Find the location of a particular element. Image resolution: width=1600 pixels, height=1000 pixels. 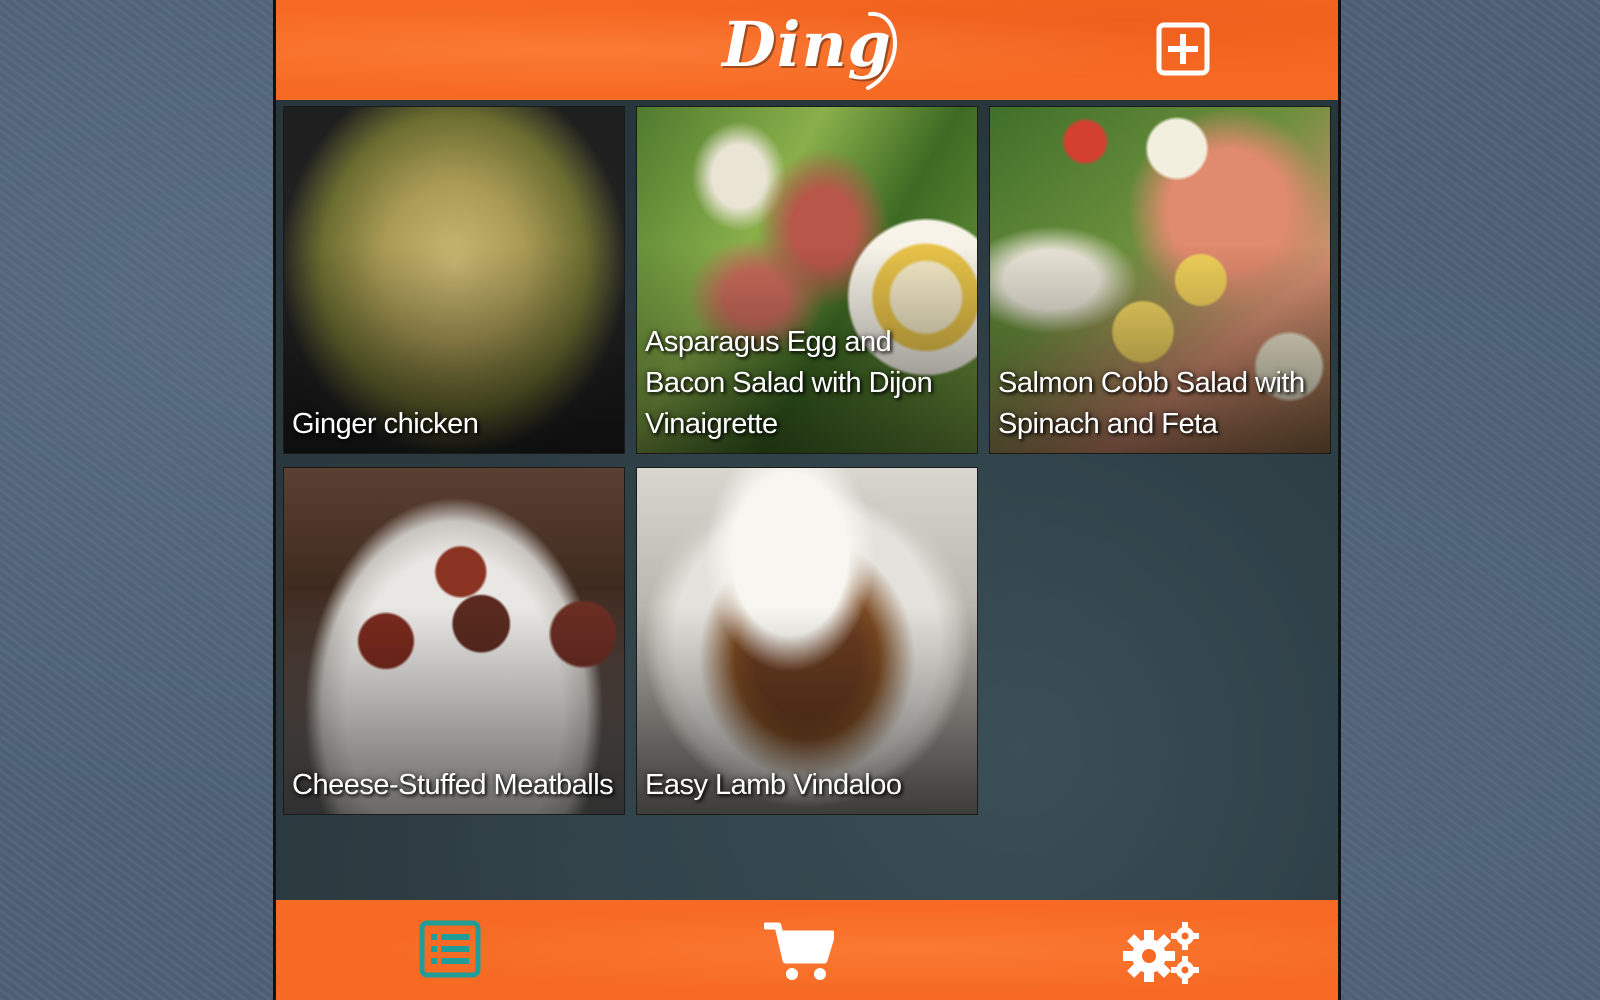

bottom-nav is located at coordinates (807, 950).